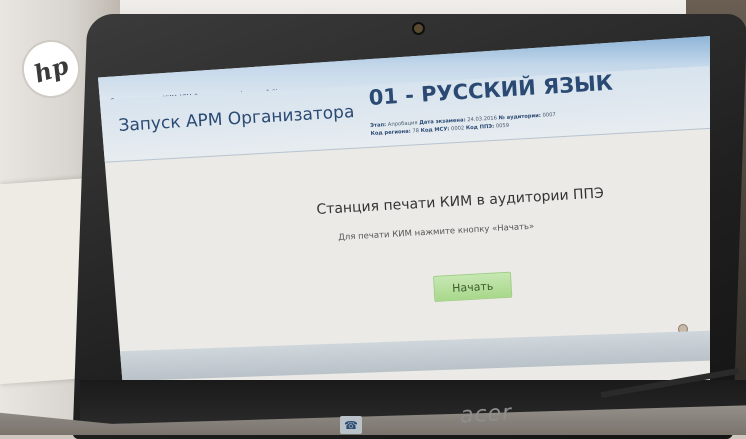 Image resolution: width=746 pixels, height=439 pixels. What do you see at coordinates (390, 132) in the screenshot?
I see `meta-region-label: Код региона:` at bounding box center [390, 132].